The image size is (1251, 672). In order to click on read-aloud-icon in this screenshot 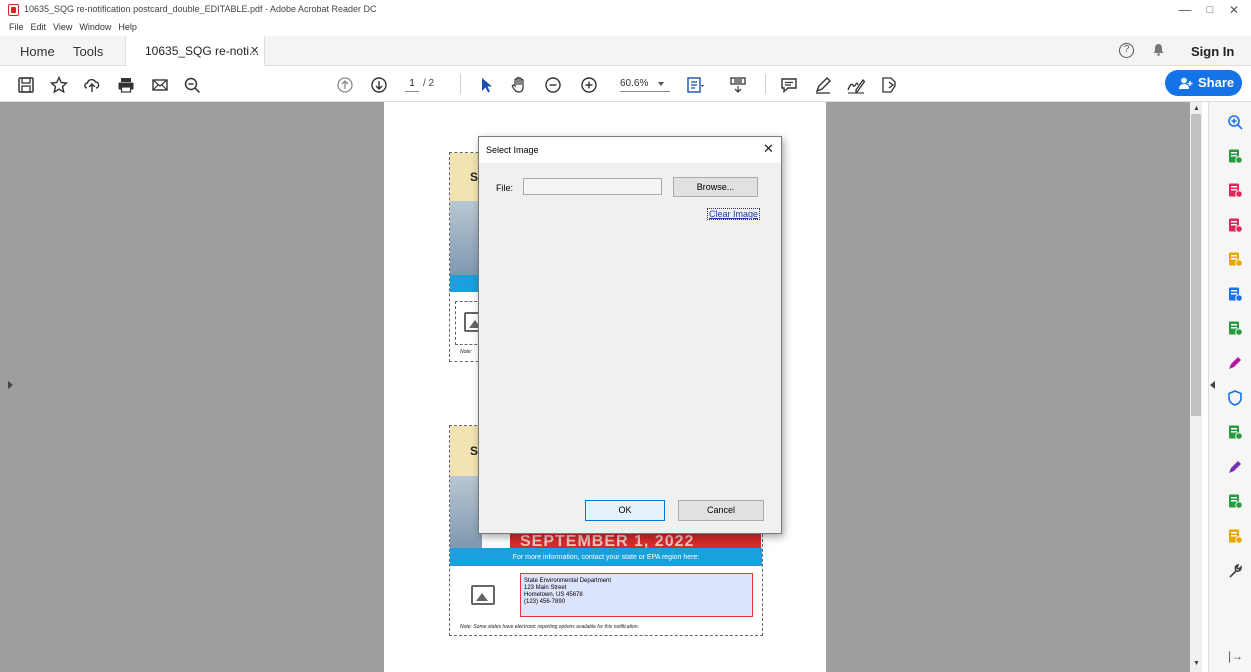, I will do `click(889, 85)`.